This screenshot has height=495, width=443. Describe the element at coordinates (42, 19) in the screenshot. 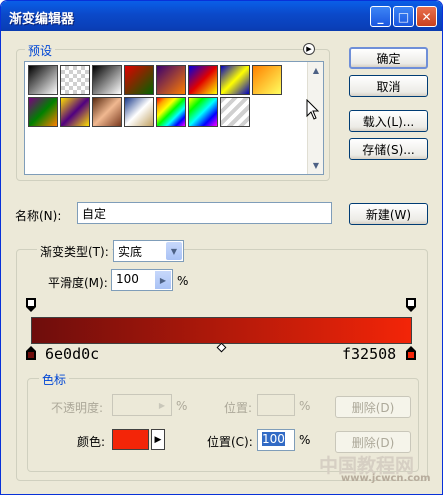

I see `window-title: 渐变编辑器` at that location.